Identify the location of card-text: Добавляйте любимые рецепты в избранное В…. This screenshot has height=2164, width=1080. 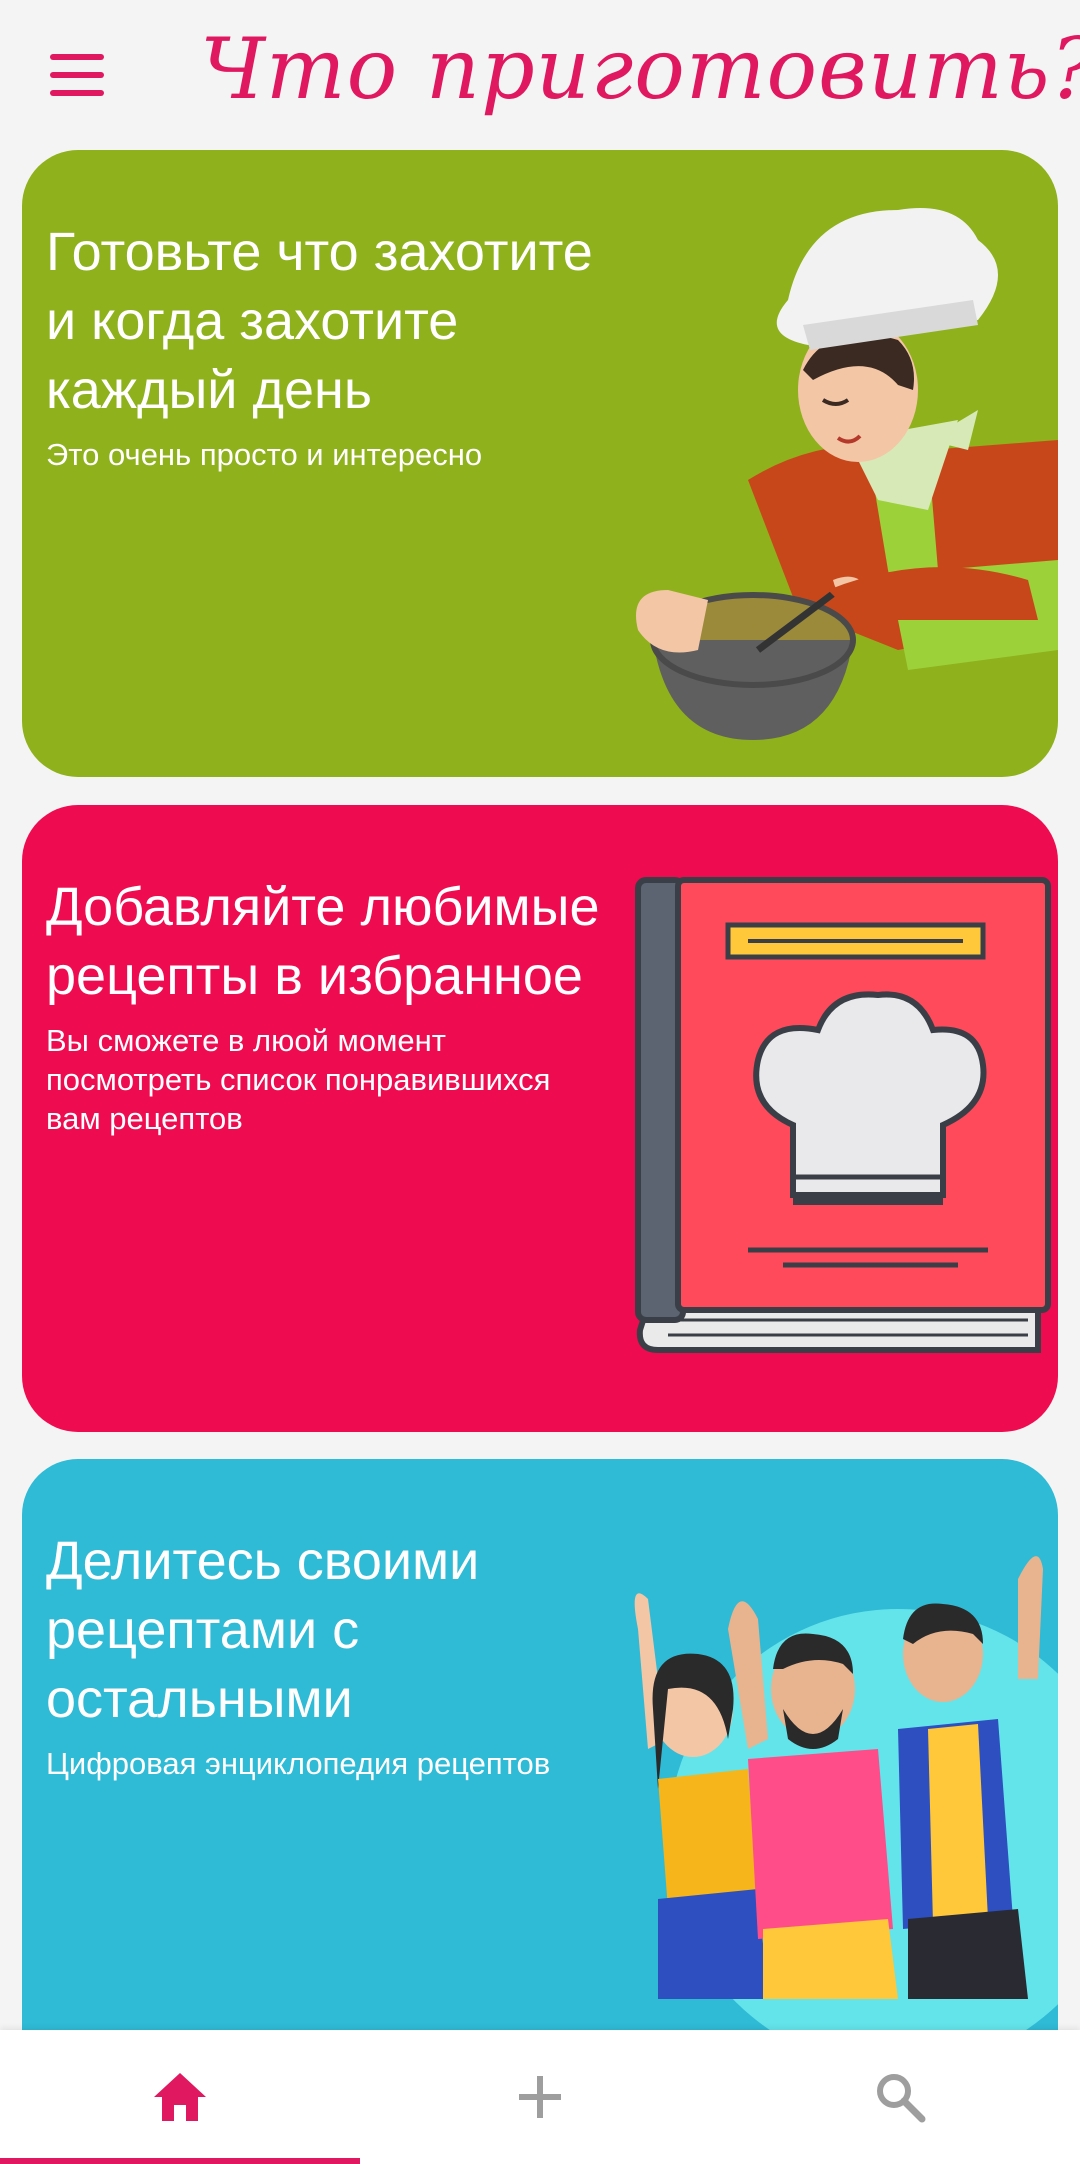
(326, 1005).